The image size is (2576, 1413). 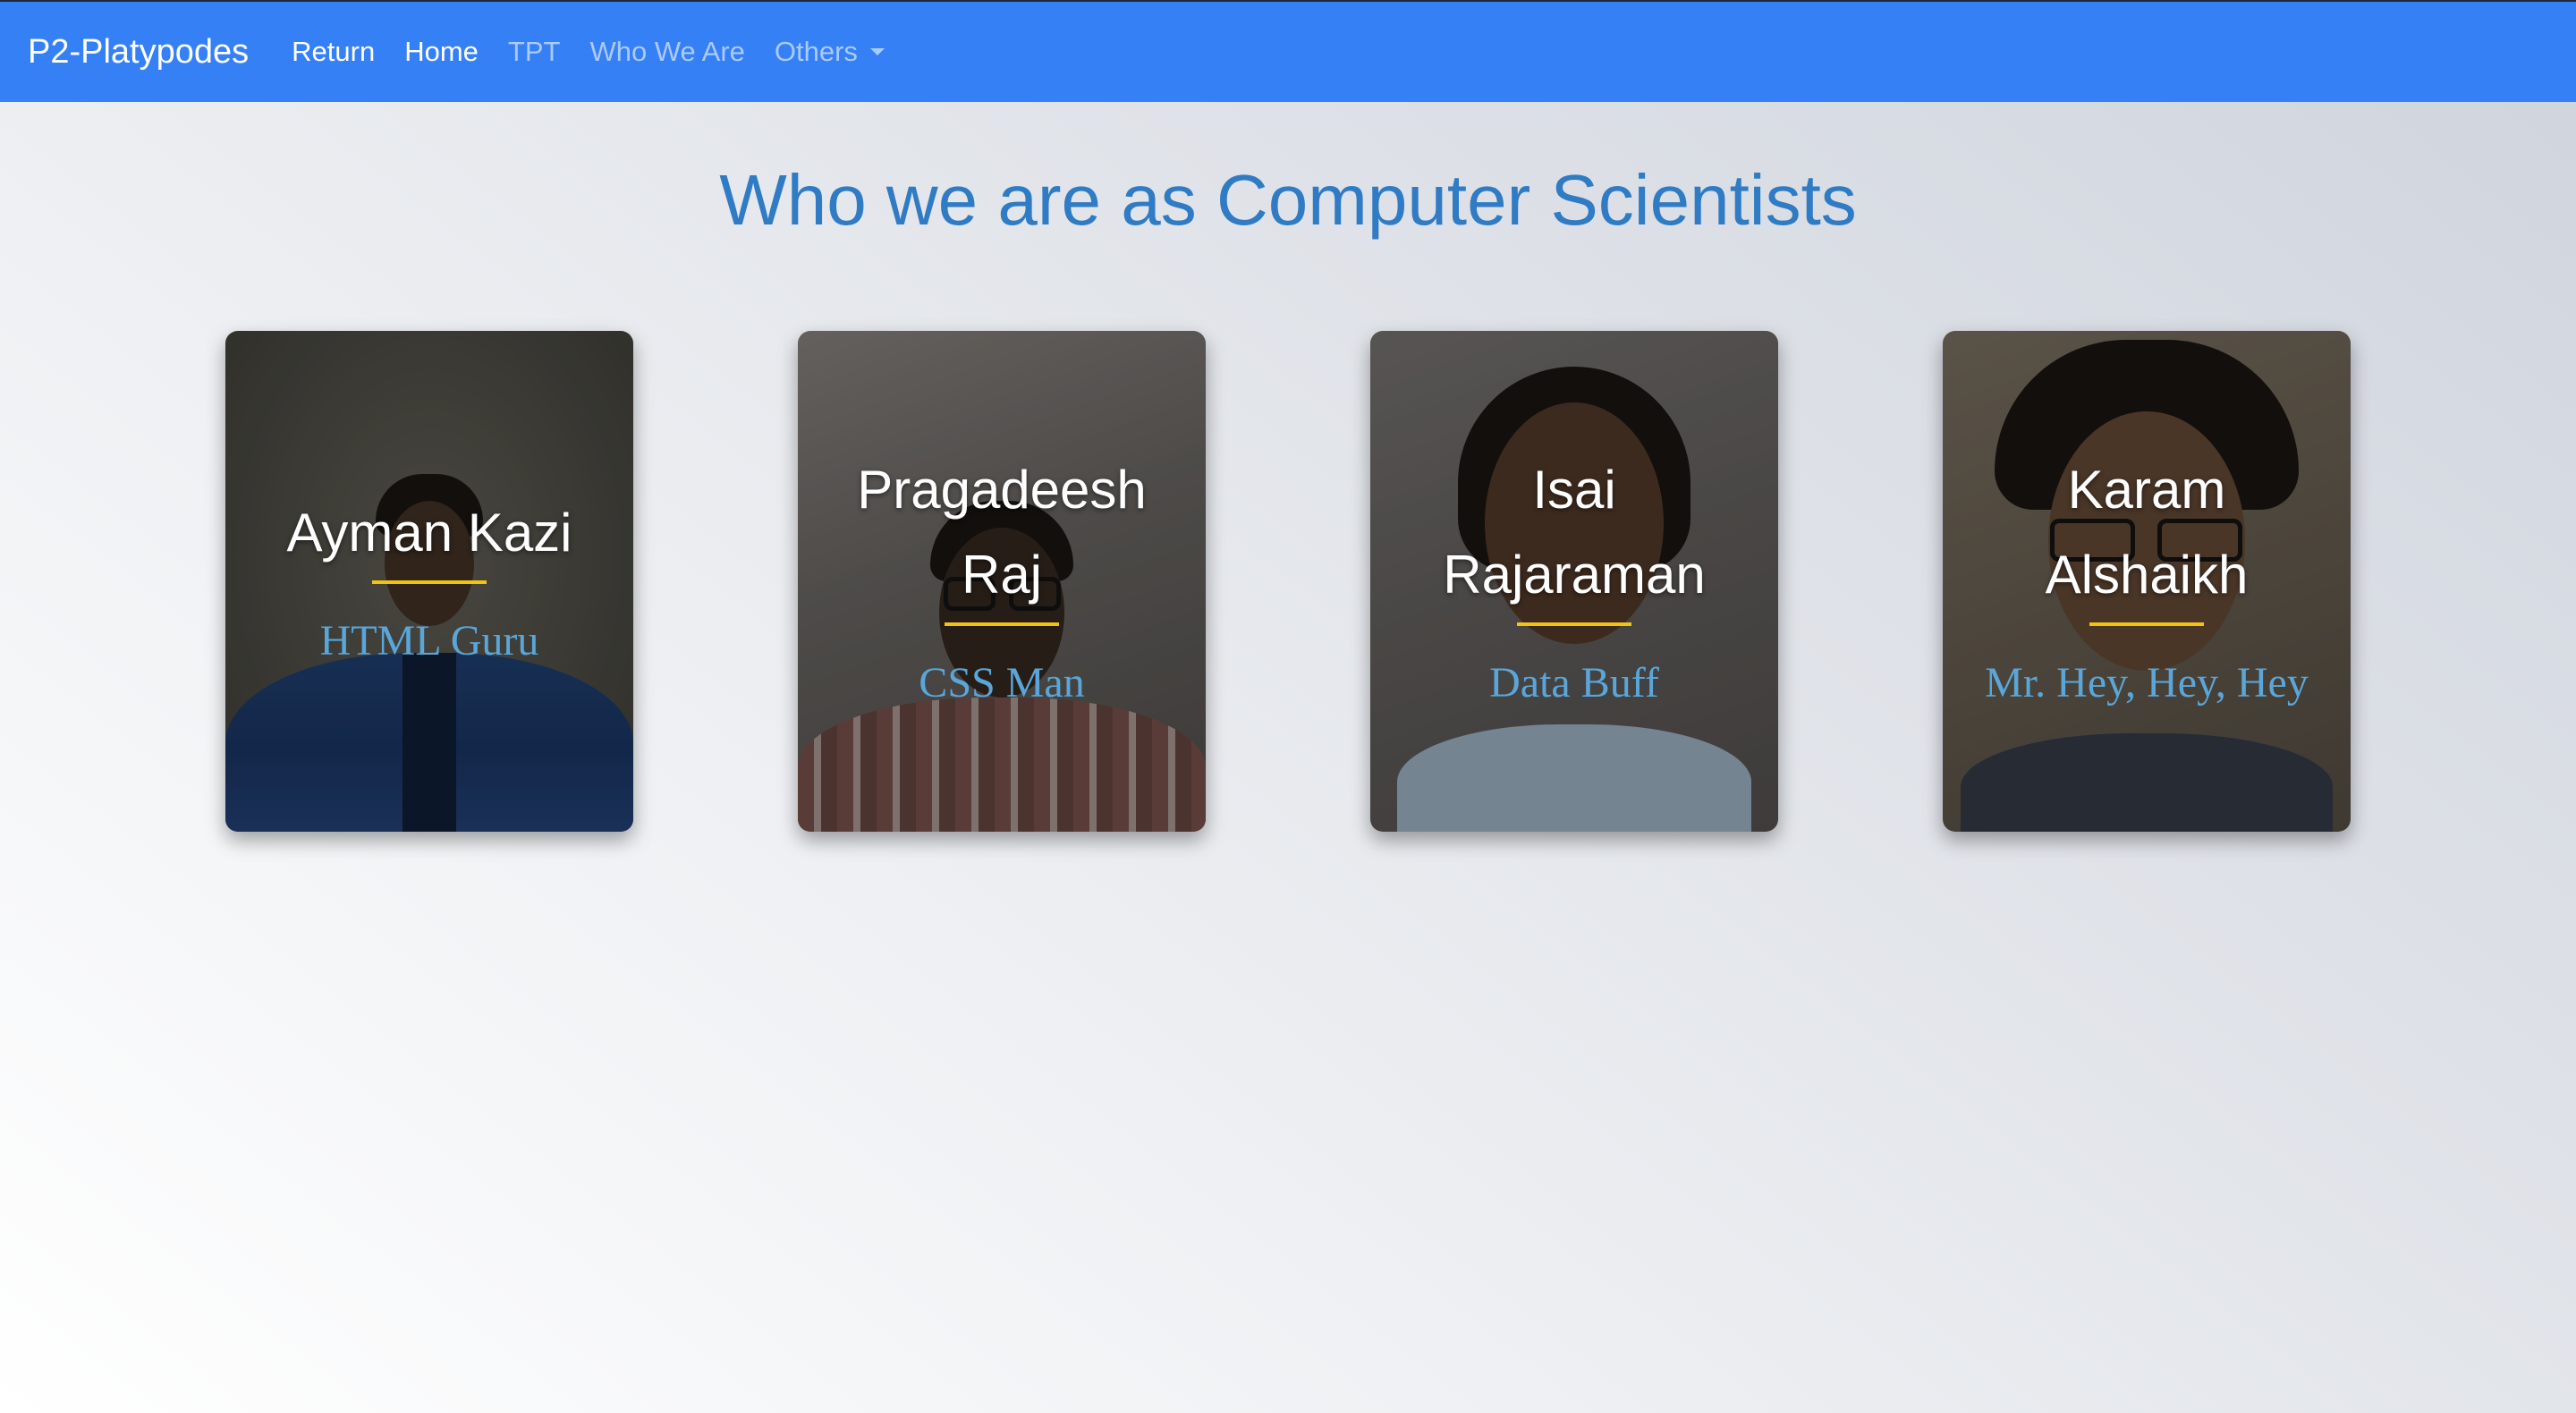 What do you see at coordinates (1574, 682) in the screenshot?
I see `card-role: Data Buff` at bounding box center [1574, 682].